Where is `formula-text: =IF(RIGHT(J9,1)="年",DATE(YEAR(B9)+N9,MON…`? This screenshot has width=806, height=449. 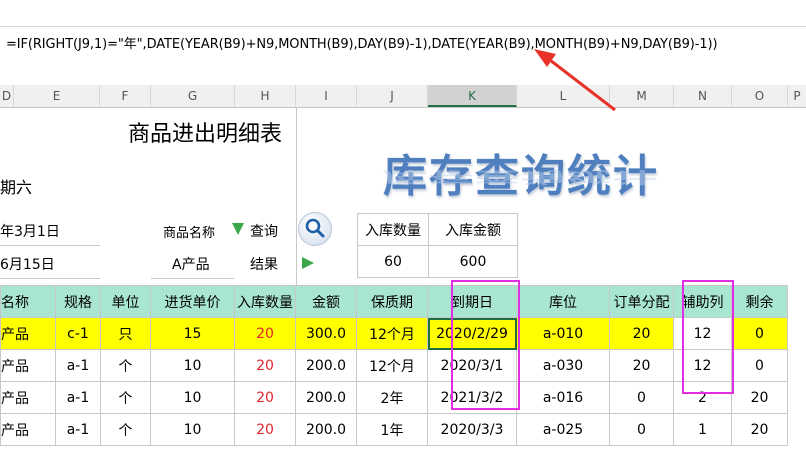
formula-text: =IF(RIGHT(J9,1)="年",DATE(YEAR(B9)+N9,MON… is located at coordinates (362, 42).